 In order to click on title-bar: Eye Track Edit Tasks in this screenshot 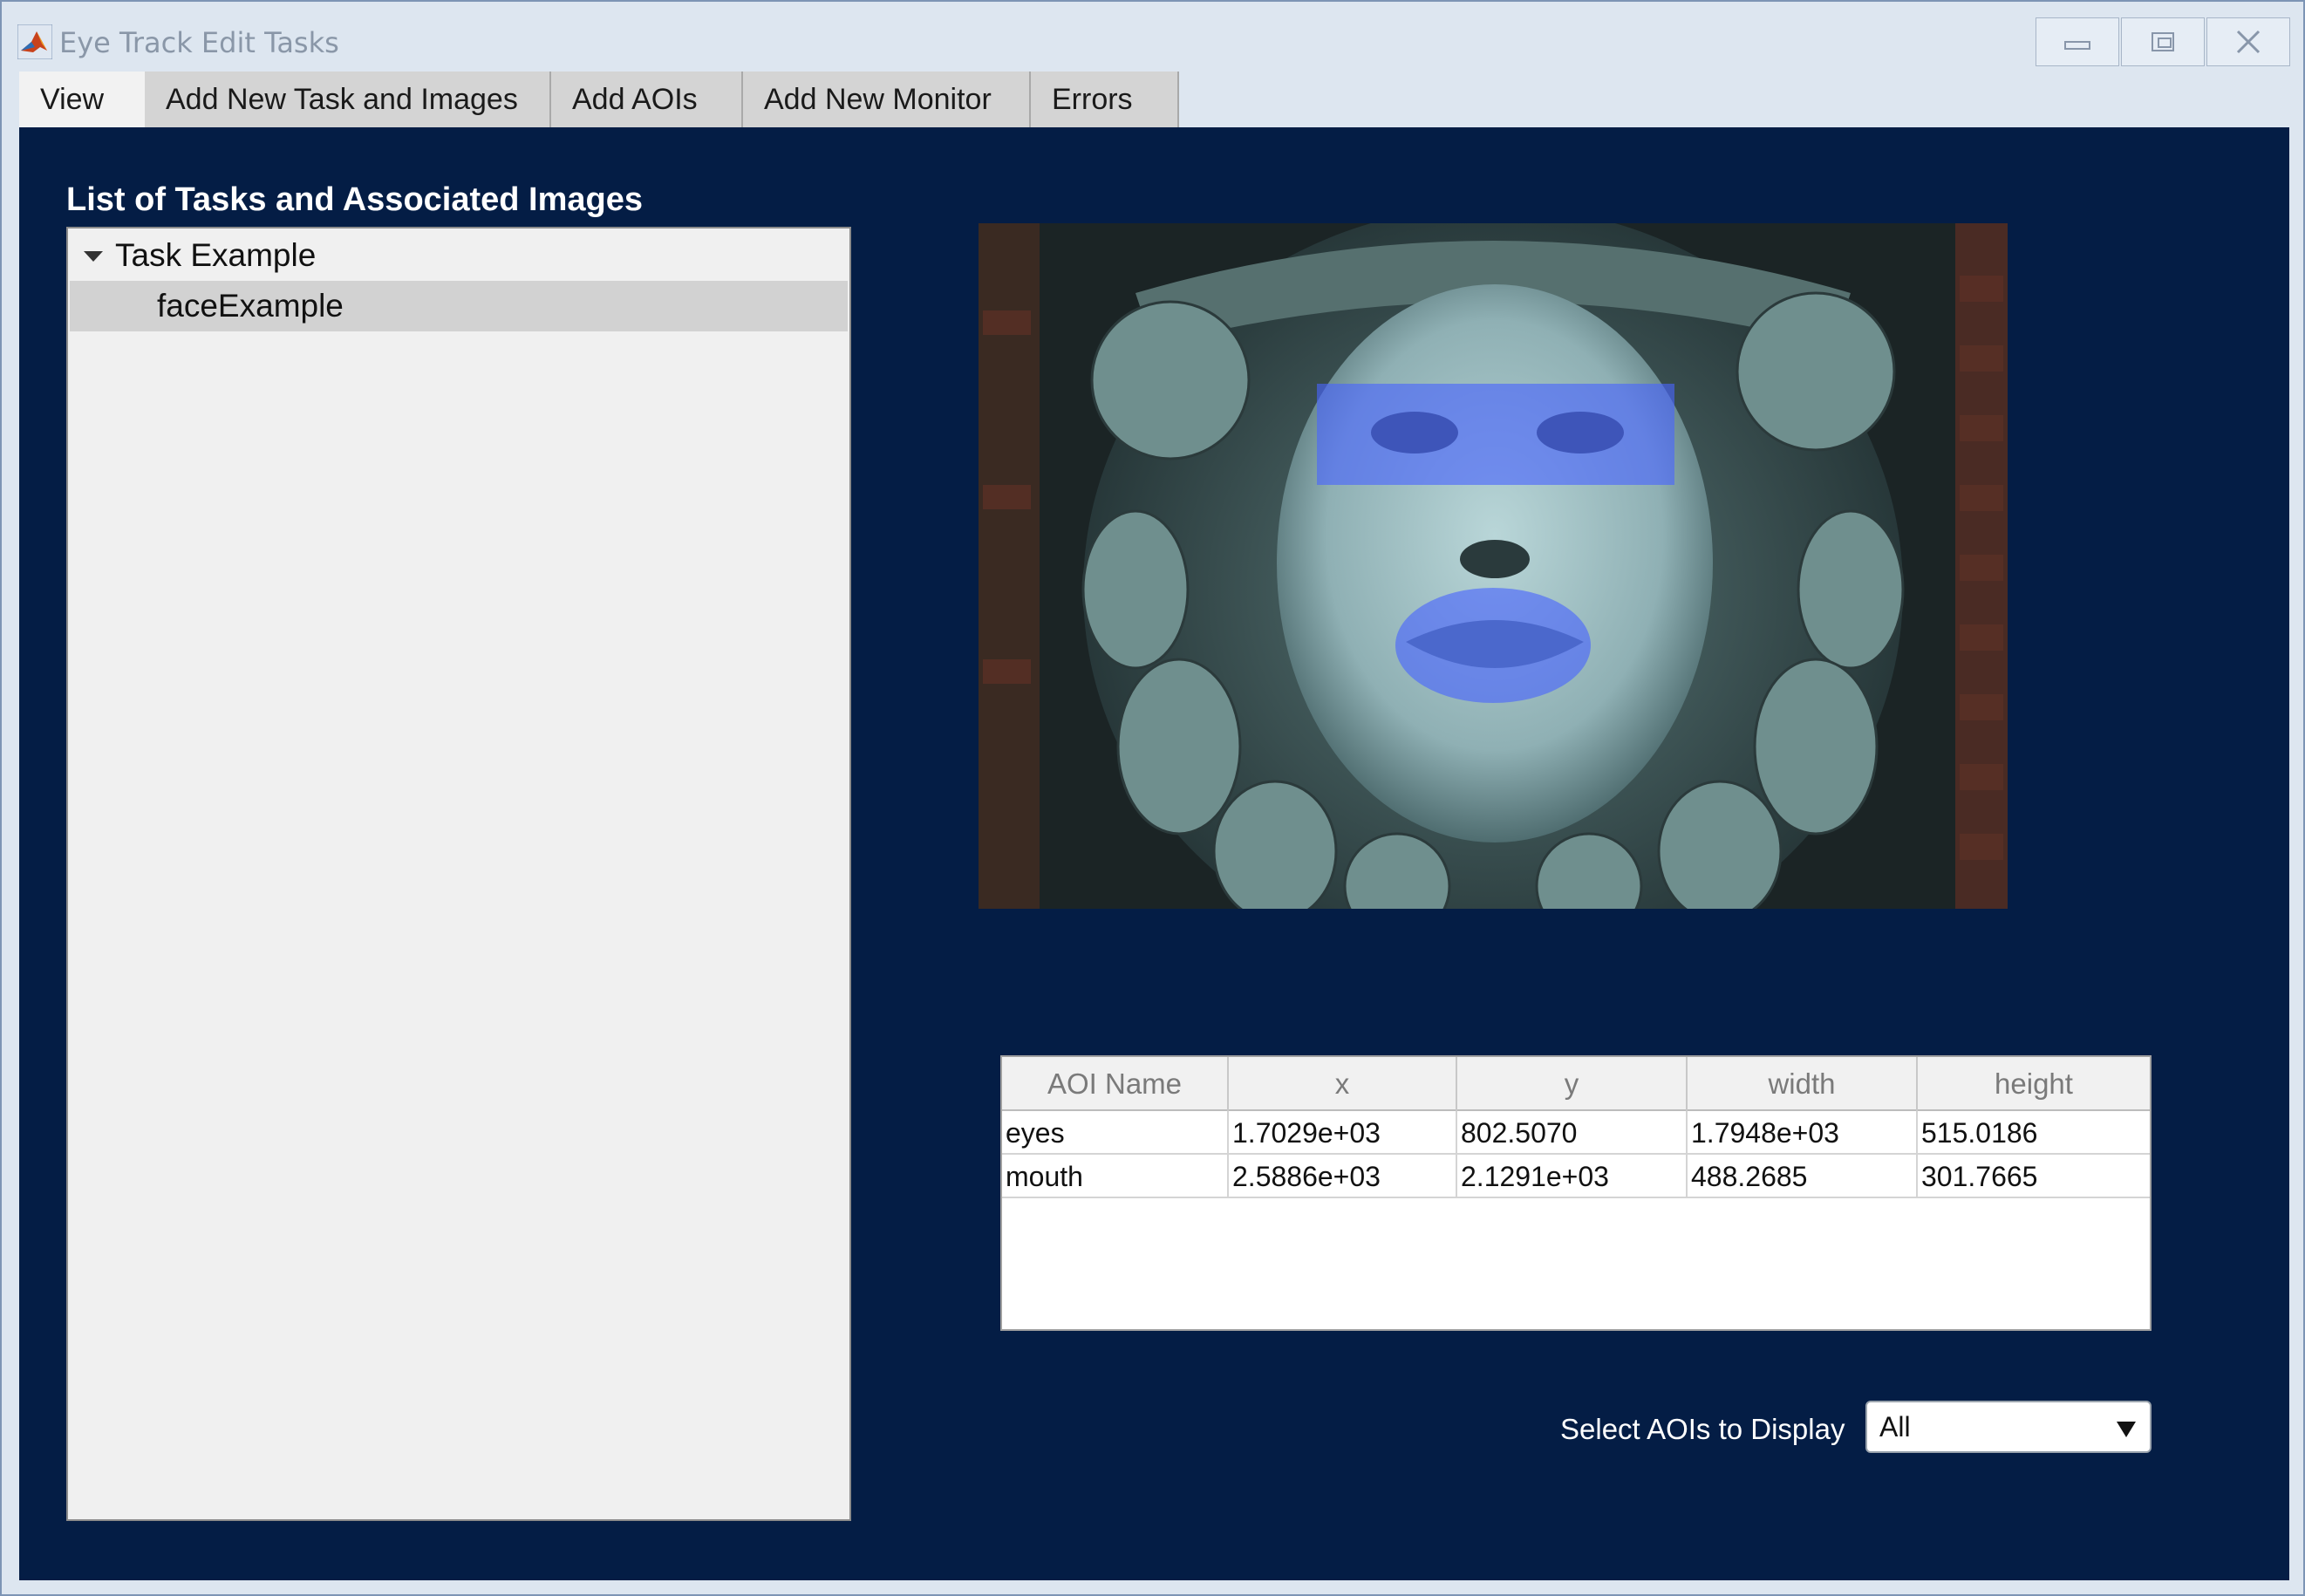, I will do `click(1152, 37)`.